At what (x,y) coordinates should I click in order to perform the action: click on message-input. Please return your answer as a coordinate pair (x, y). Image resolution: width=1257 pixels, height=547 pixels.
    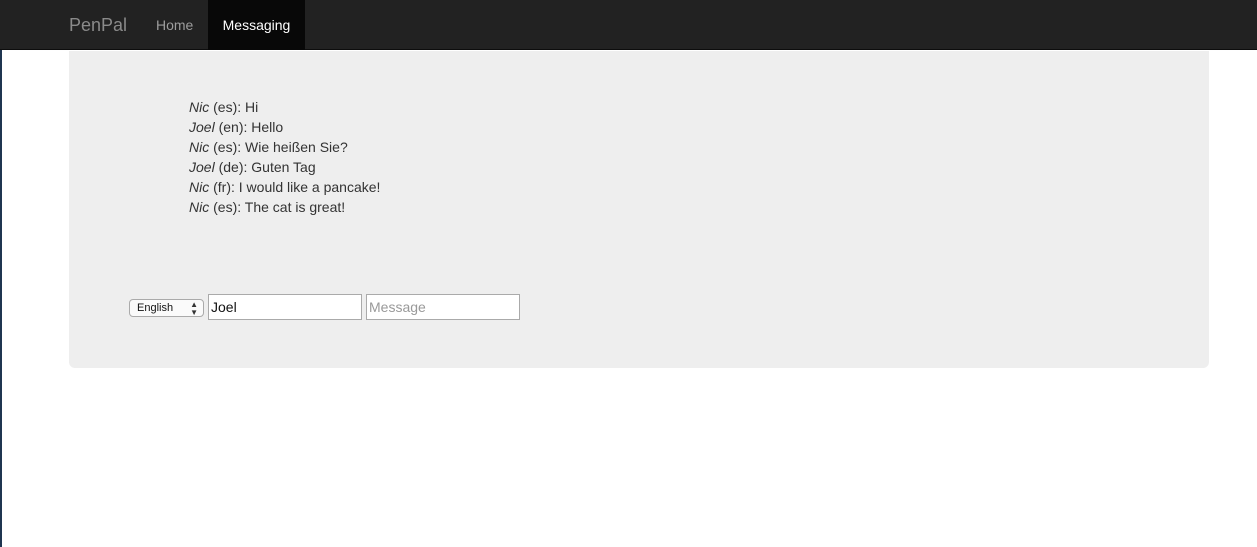
    Looking at the image, I should click on (443, 307).